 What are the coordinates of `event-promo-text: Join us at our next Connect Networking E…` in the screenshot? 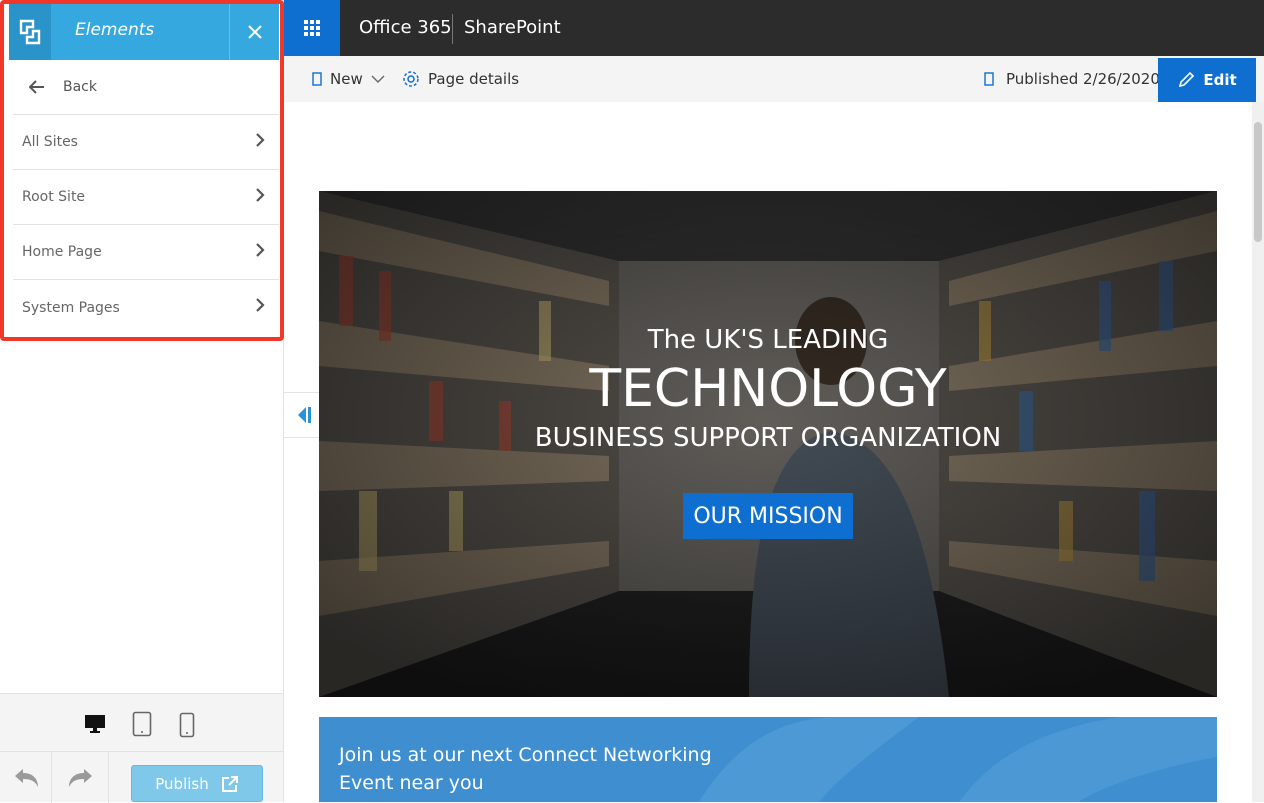 It's located at (525, 769).